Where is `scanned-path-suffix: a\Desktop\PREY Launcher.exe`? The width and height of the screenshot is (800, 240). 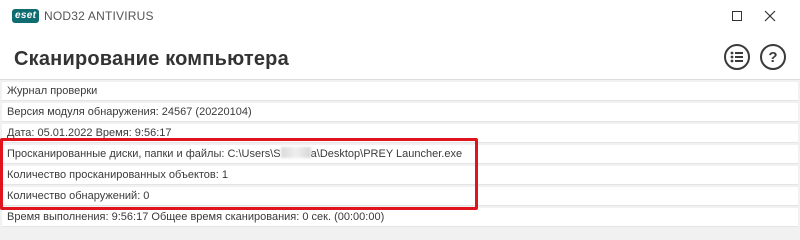 scanned-path-suffix: a\Desktop\PREY Launcher.exe is located at coordinates (386, 154).